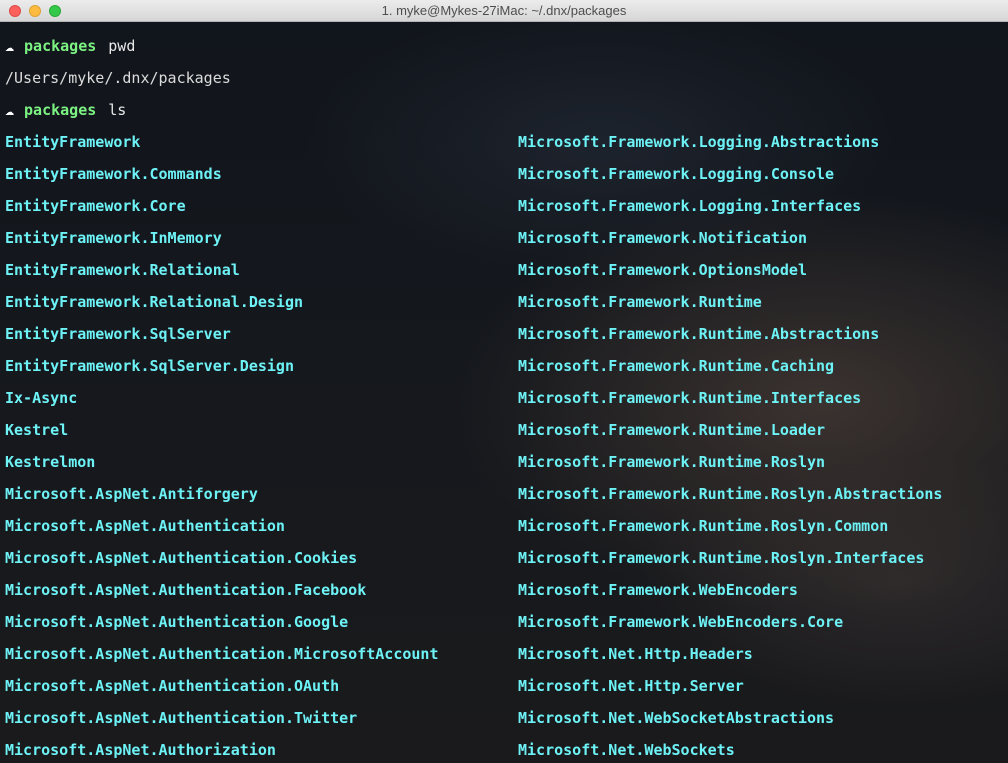 The width and height of the screenshot is (1008, 763). What do you see at coordinates (73, 142) in the screenshot?
I see `directory-entry: EntityFramework` at bounding box center [73, 142].